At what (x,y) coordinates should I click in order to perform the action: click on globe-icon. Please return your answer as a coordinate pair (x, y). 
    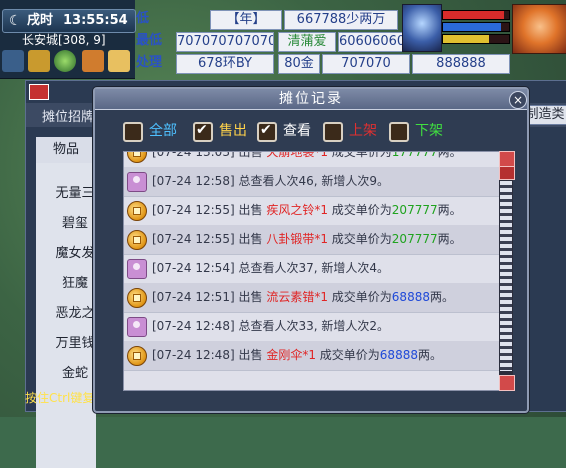
    Looking at the image, I should click on (65, 61).